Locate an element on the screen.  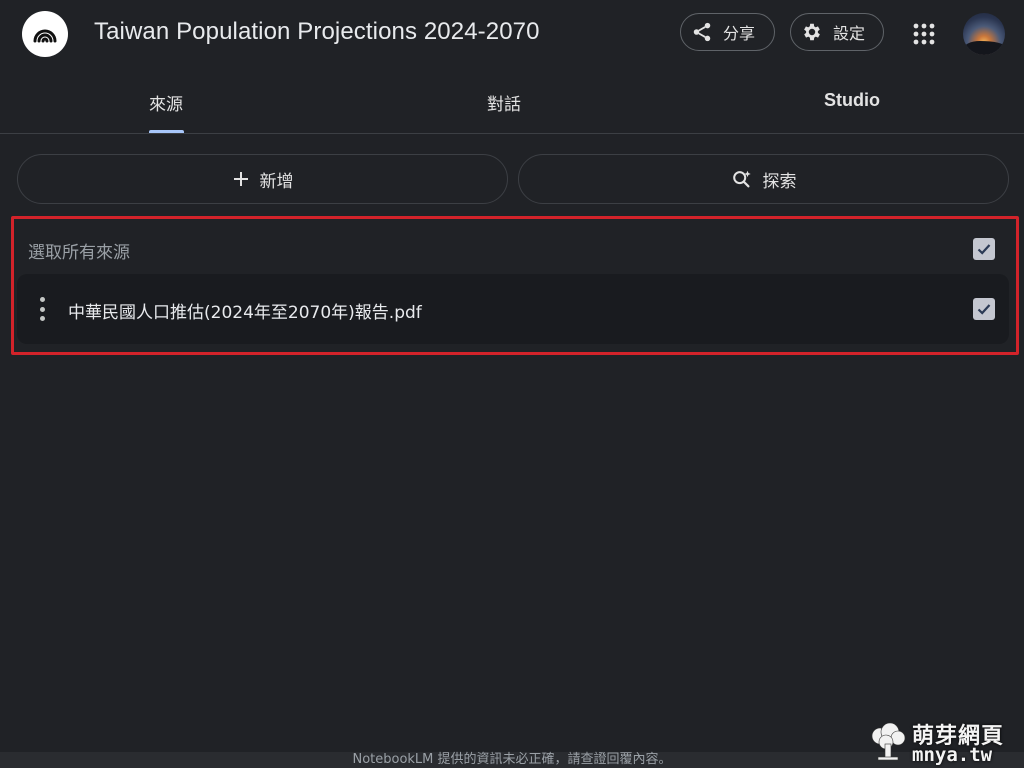
avatar is located at coordinates (984, 34).